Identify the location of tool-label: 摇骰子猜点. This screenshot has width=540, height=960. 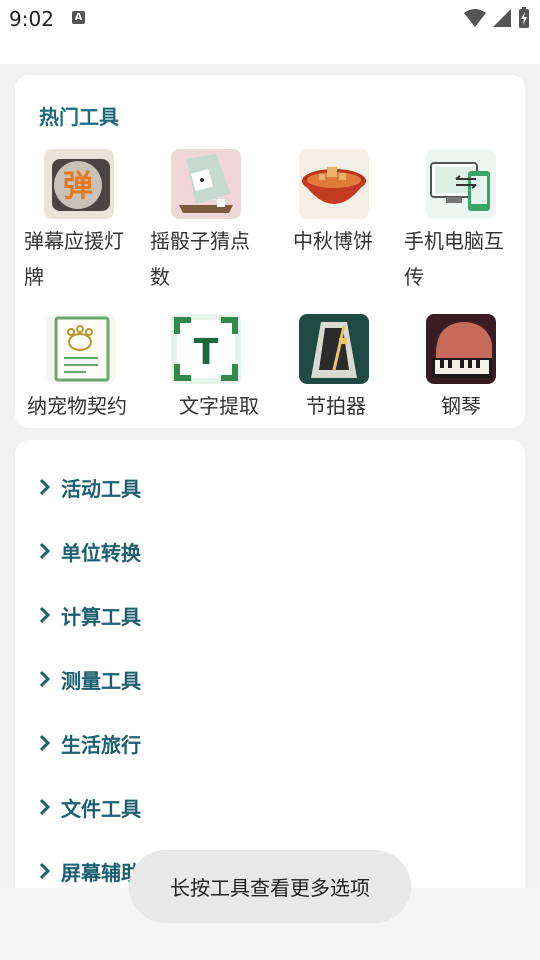
(200, 241).